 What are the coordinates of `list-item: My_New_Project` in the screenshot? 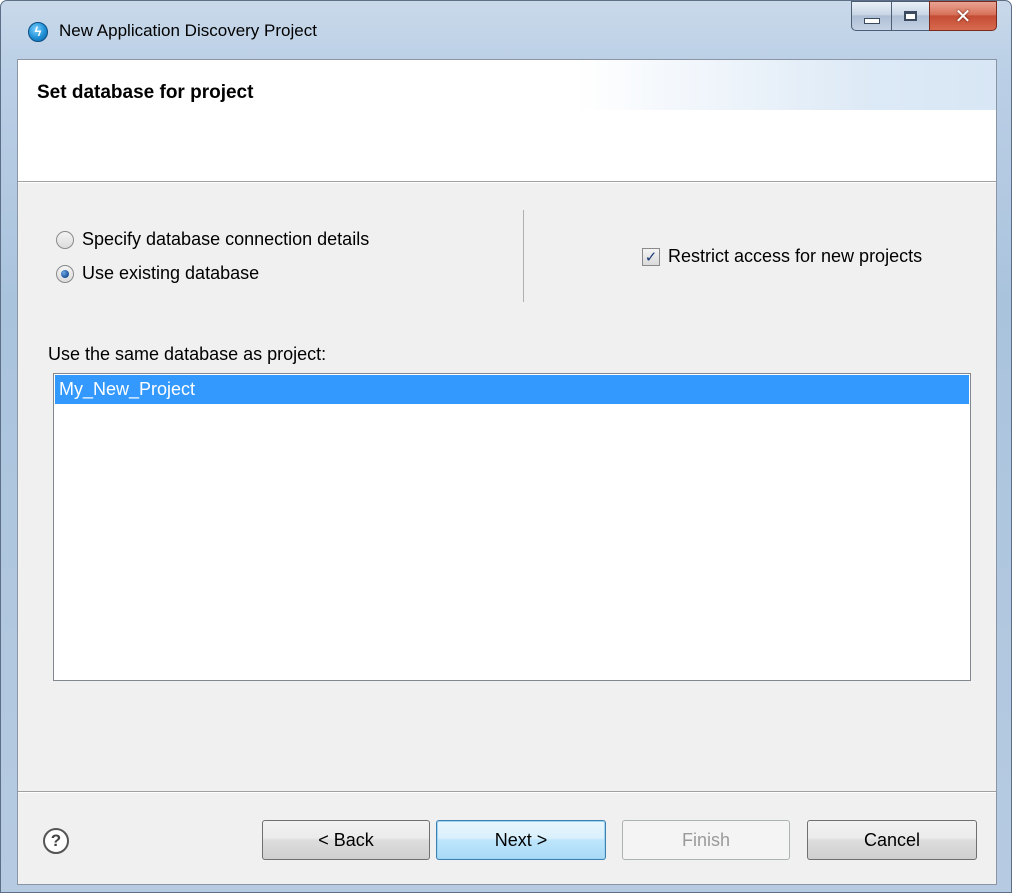 It's located at (512, 389).